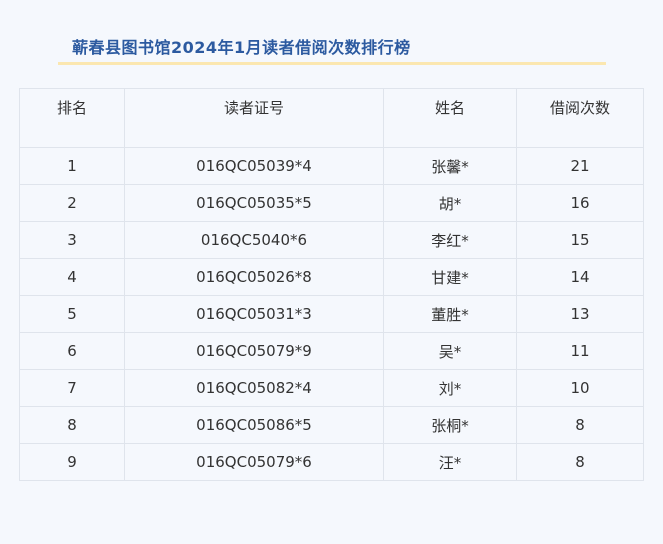 This screenshot has height=544, width=663. Describe the element at coordinates (580, 388) in the screenshot. I see `borrow-count-cell: 10` at that location.